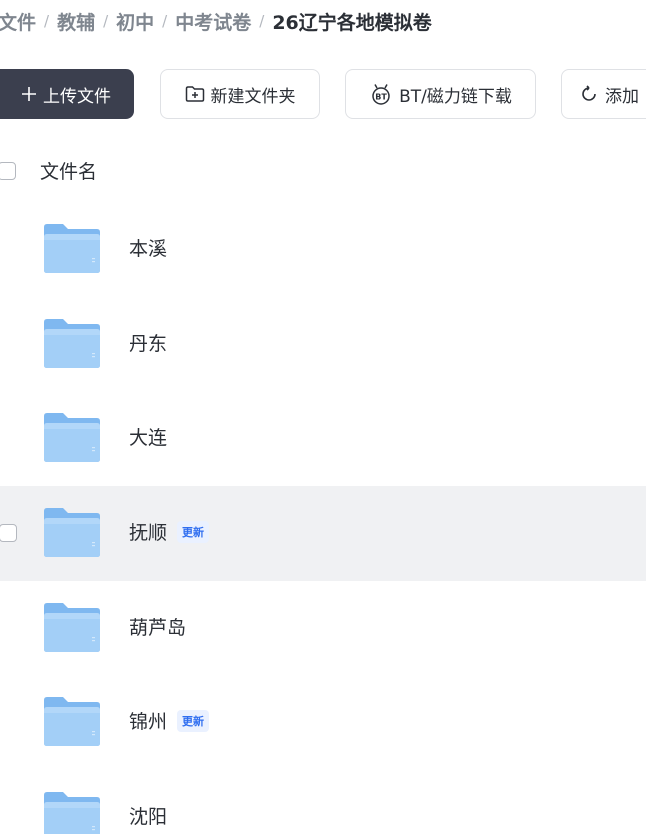 This screenshot has height=834, width=646. What do you see at coordinates (622, 96) in the screenshot?
I see `add-label: 添加` at bounding box center [622, 96].